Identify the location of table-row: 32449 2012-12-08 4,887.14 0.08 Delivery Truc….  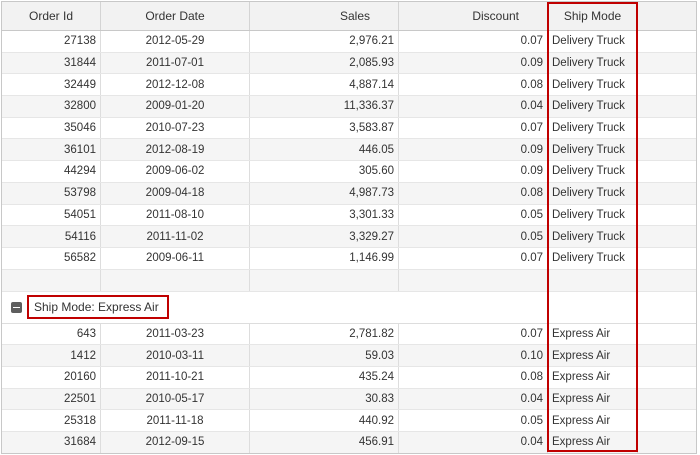
(349, 85).